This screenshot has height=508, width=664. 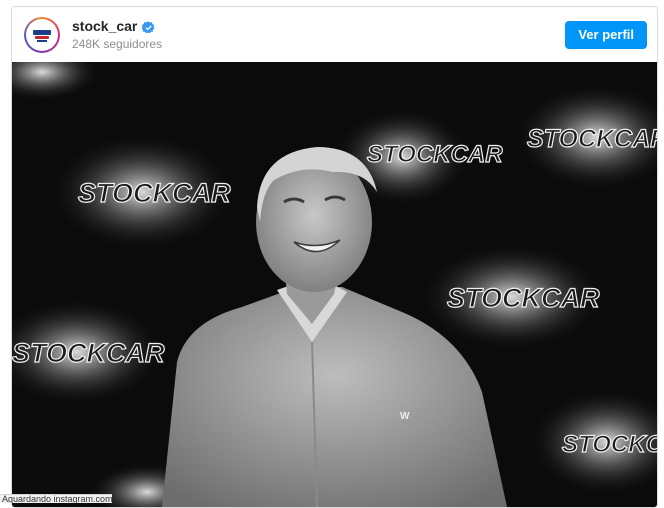 I want to click on stock-car-logo-icon, so click(x=42, y=34).